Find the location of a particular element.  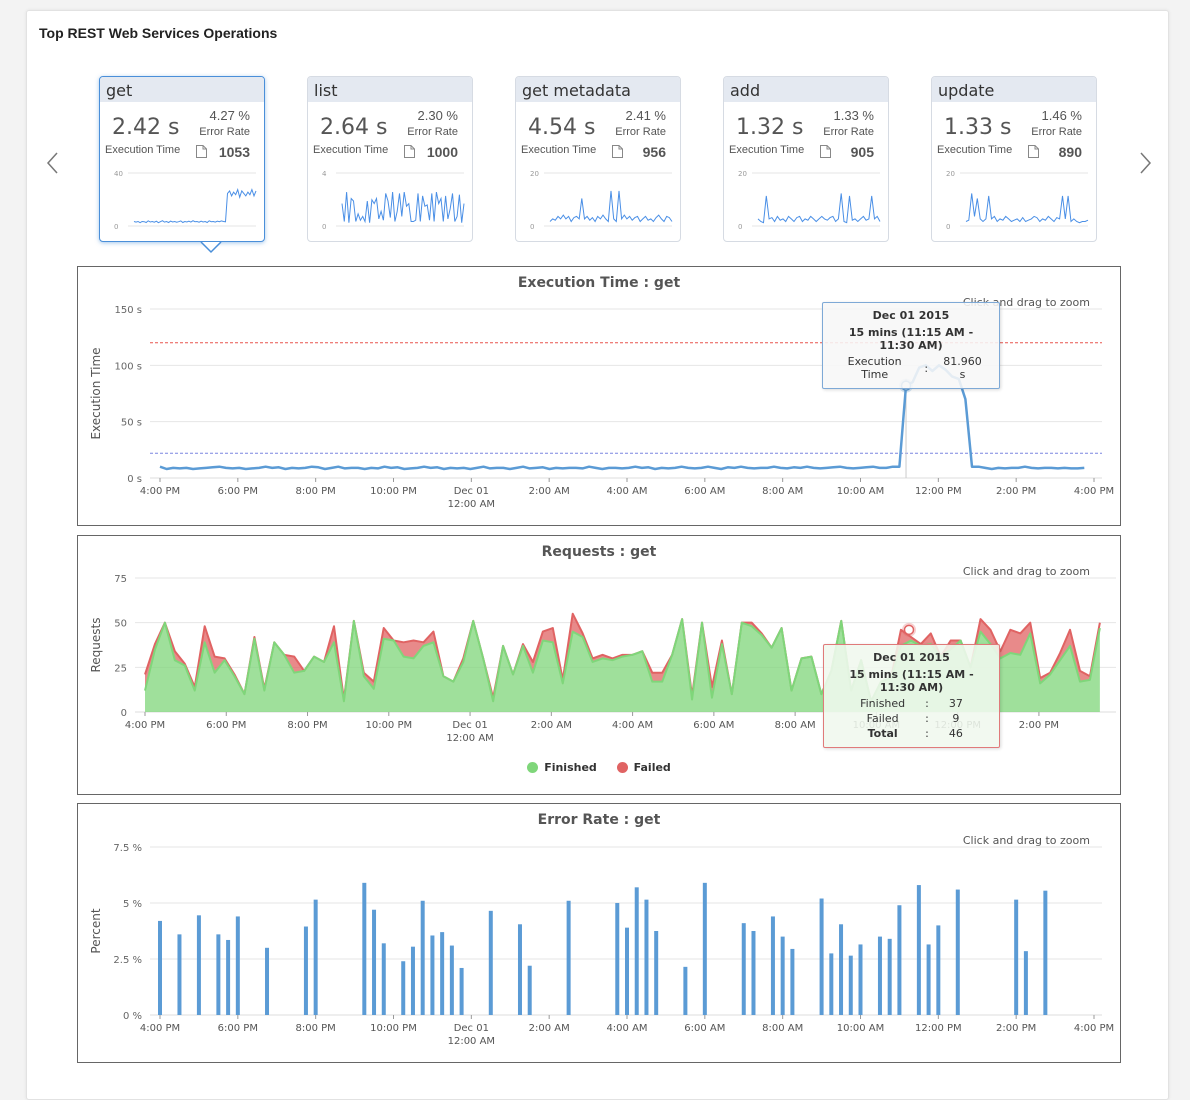

y-axis-label: Execution Time is located at coordinates (96, 393).